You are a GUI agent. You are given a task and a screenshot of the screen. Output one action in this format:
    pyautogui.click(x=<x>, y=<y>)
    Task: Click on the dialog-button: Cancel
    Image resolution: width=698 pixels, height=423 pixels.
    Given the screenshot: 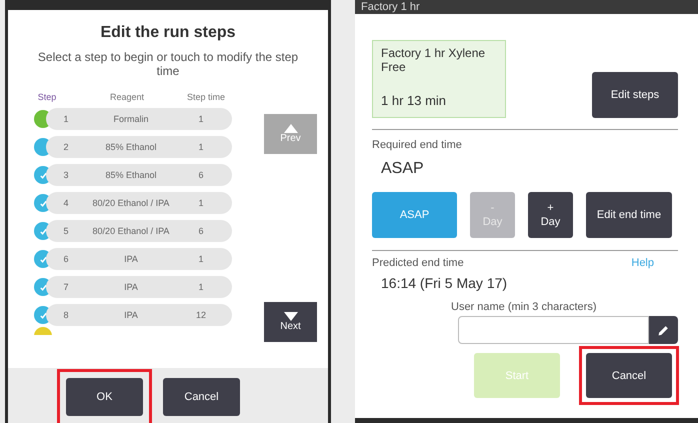 What is the action you would take?
    pyautogui.click(x=201, y=397)
    